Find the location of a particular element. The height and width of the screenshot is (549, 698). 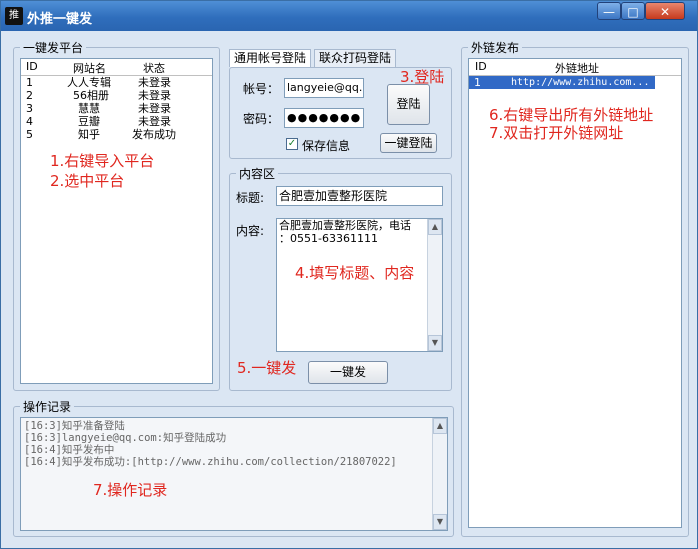

table-row: 5 知乎 发布成功 is located at coordinates (116, 134).